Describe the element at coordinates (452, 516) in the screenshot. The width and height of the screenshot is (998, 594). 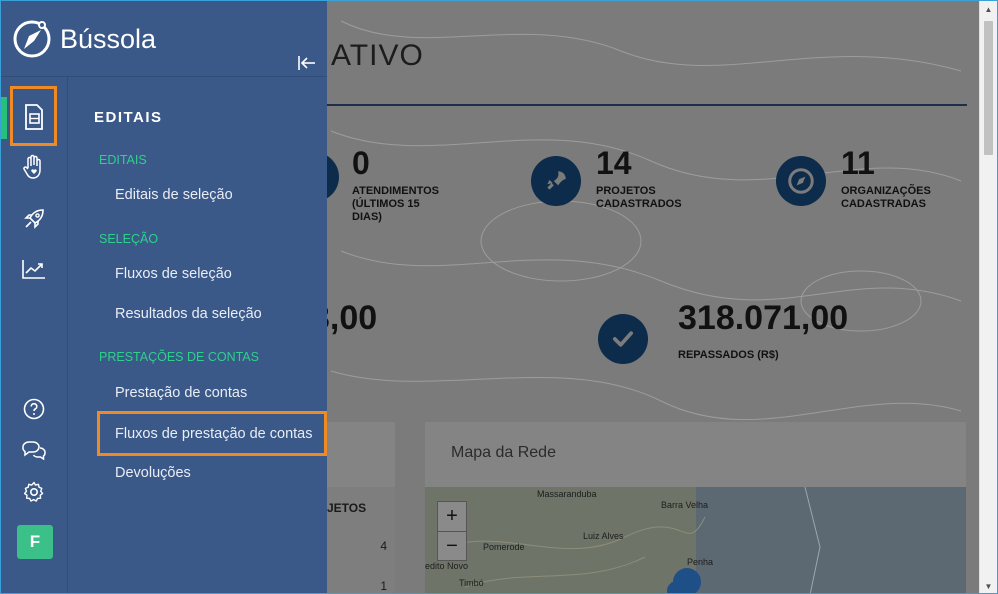
I see `zoom-in-button: +` at that location.